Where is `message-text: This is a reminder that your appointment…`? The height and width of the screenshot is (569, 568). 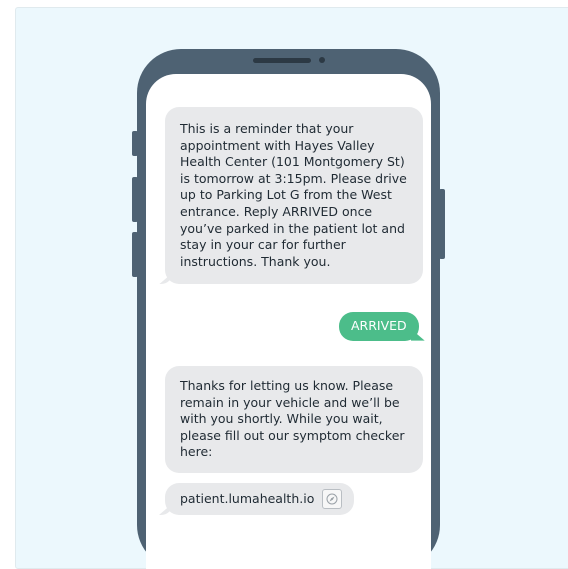 message-text: This is a reminder that your appointment… is located at coordinates (293, 195).